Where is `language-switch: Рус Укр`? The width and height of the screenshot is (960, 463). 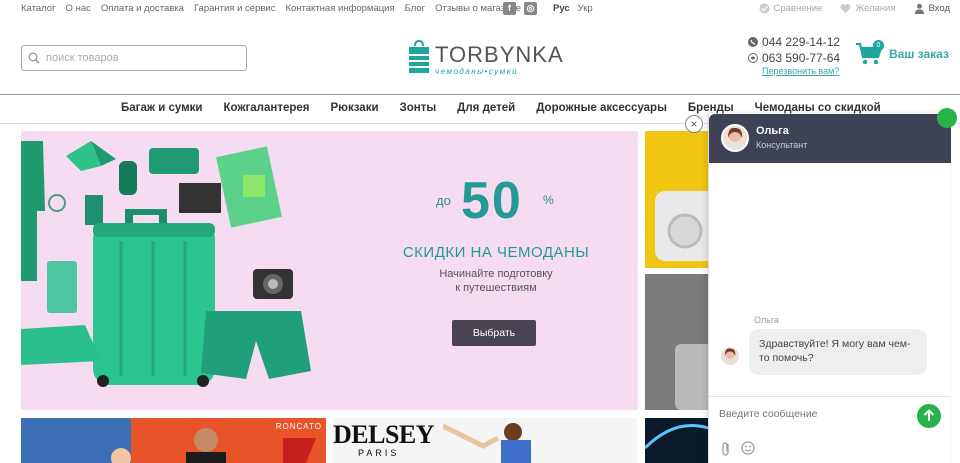 language-switch: Рус Укр is located at coordinates (573, 8).